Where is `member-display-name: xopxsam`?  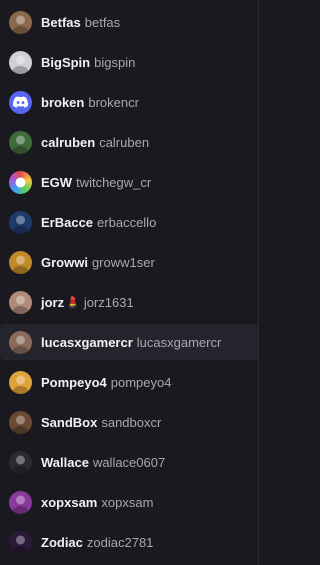 member-display-name: xopxsam is located at coordinates (69, 502).